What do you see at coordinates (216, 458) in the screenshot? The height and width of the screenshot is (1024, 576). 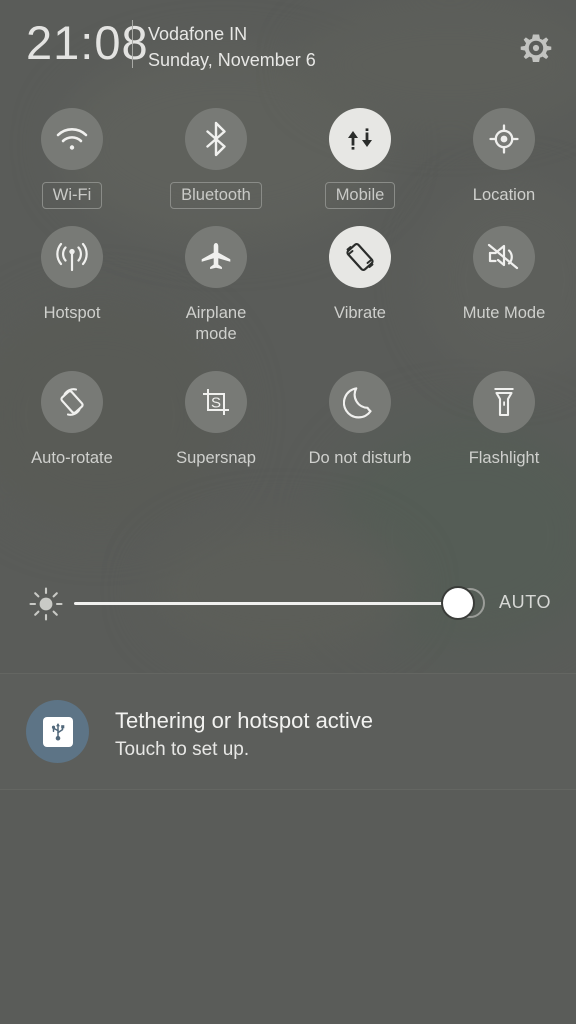 I see `tile-label: Supersnap` at bounding box center [216, 458].